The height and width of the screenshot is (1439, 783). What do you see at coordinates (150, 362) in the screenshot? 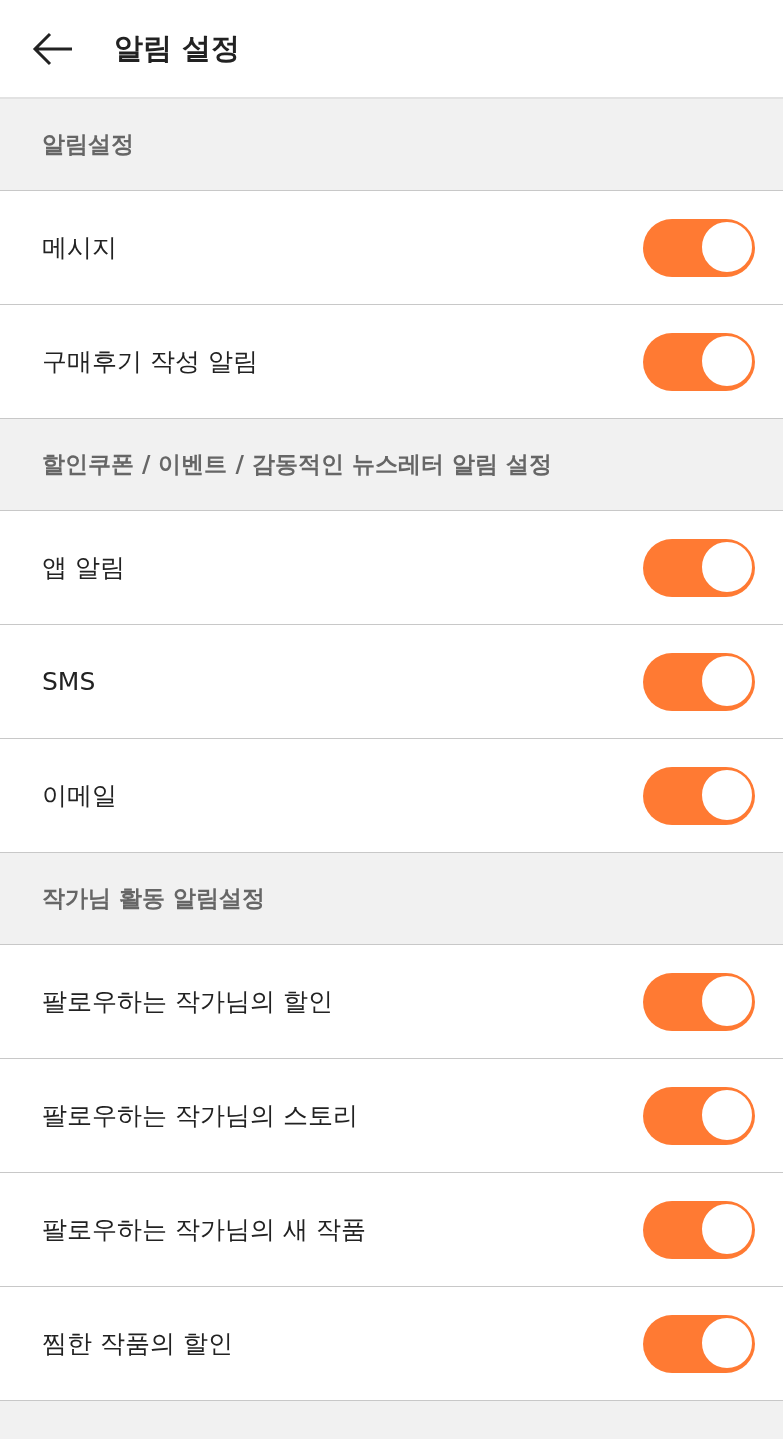
I see `setting-label: 구매후기 작성 알림` at bounding box center [150, 362].